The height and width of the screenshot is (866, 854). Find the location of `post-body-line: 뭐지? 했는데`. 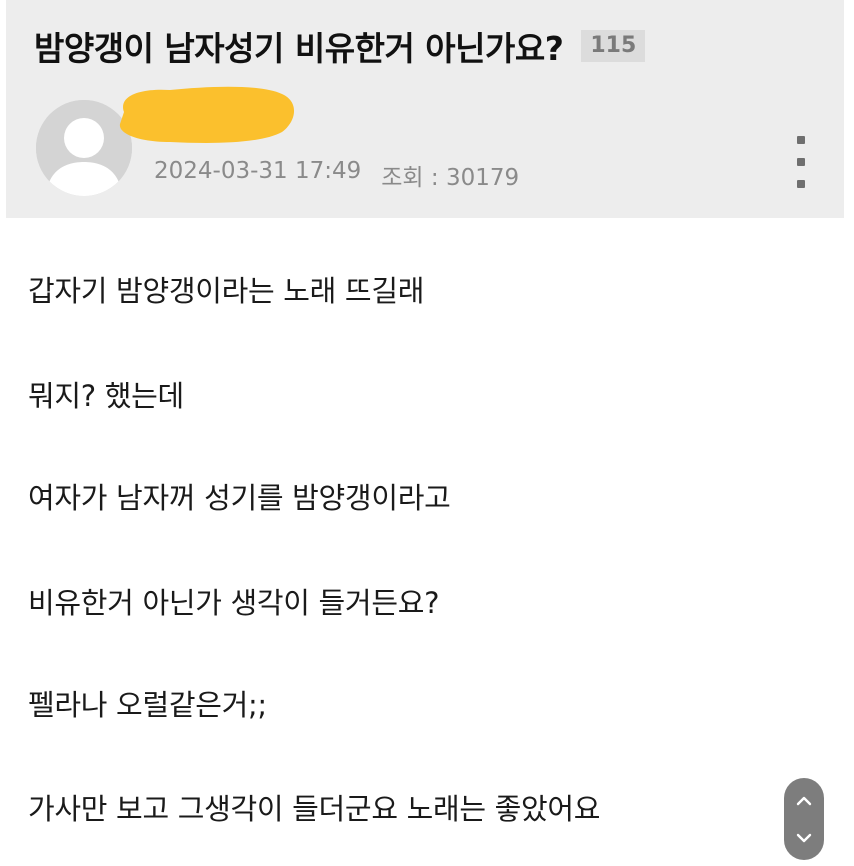

post-body-line: 뭐지? 했는데 is located at coordinates (106, 396).